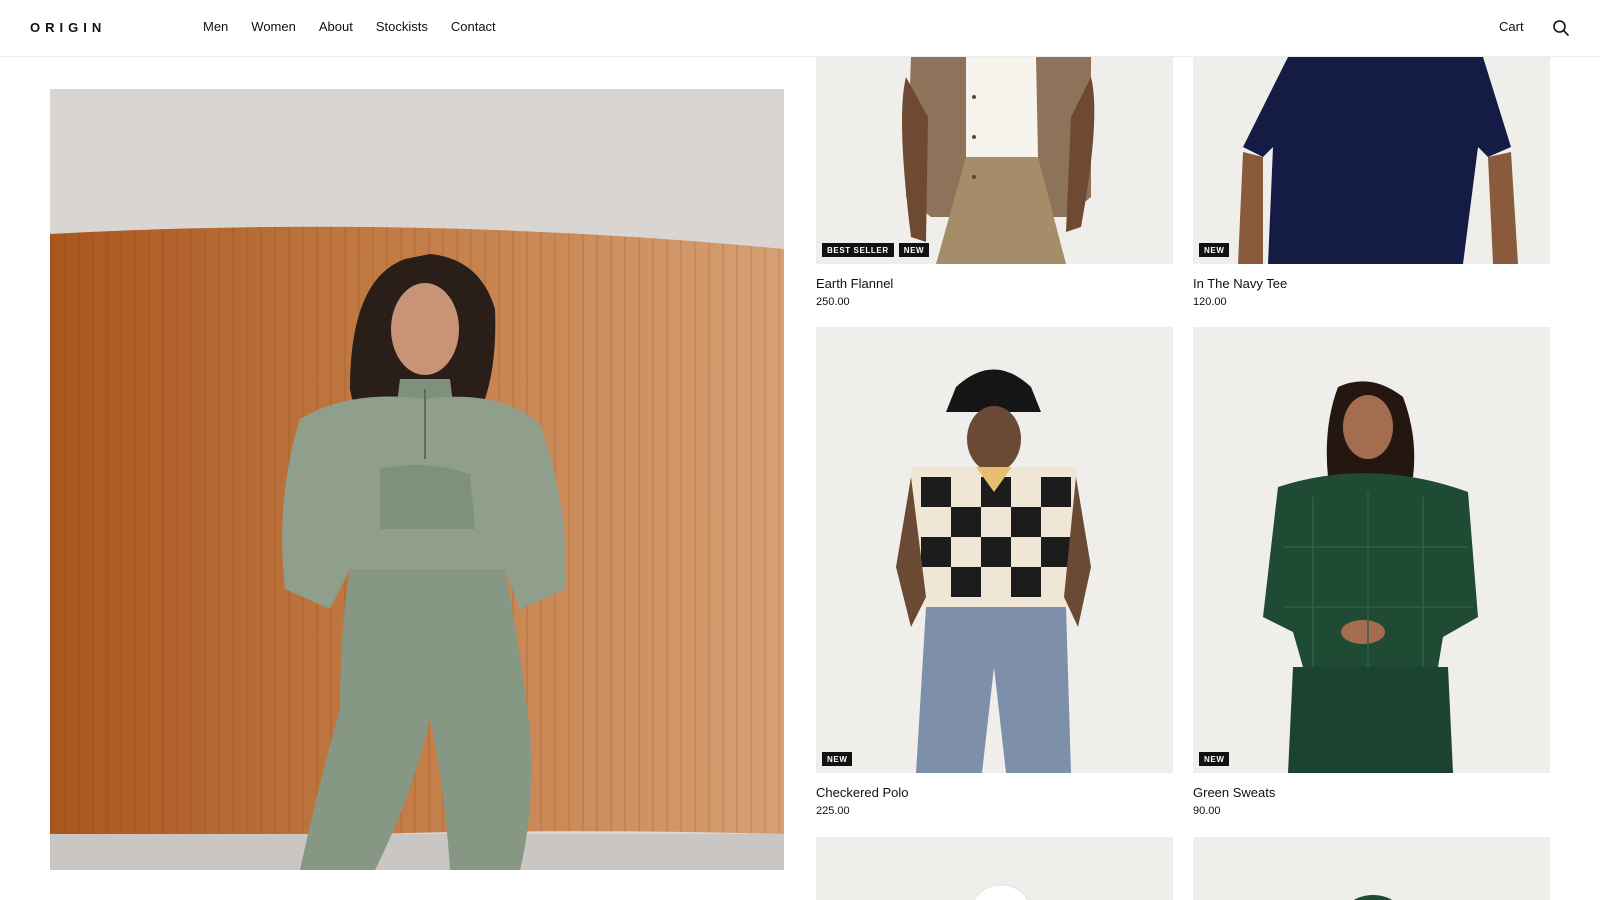 This screenshot has height=900, width=1600. I want to click on nav-women: Women, so click(273, 26).